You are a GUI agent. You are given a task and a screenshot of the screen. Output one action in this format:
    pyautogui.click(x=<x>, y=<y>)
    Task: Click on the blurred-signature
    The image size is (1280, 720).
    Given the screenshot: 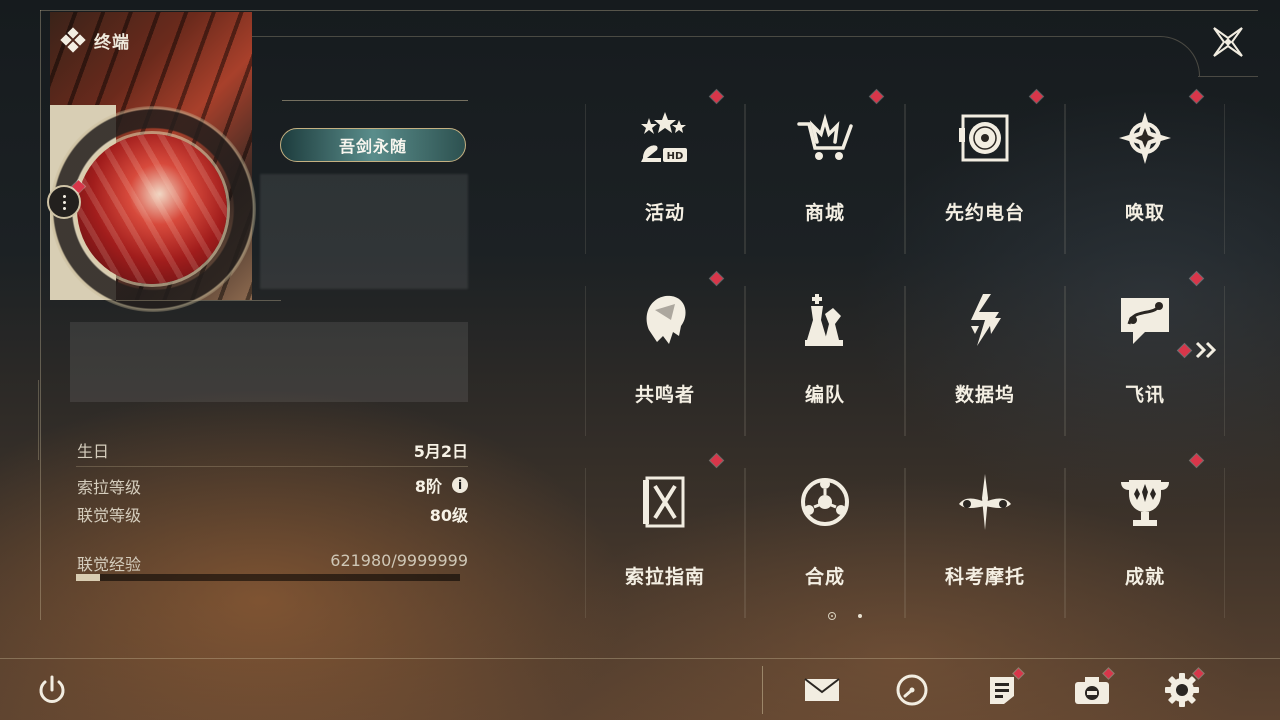 What is the action you would take?
    pyautogui.click(x=269, y=362)
    